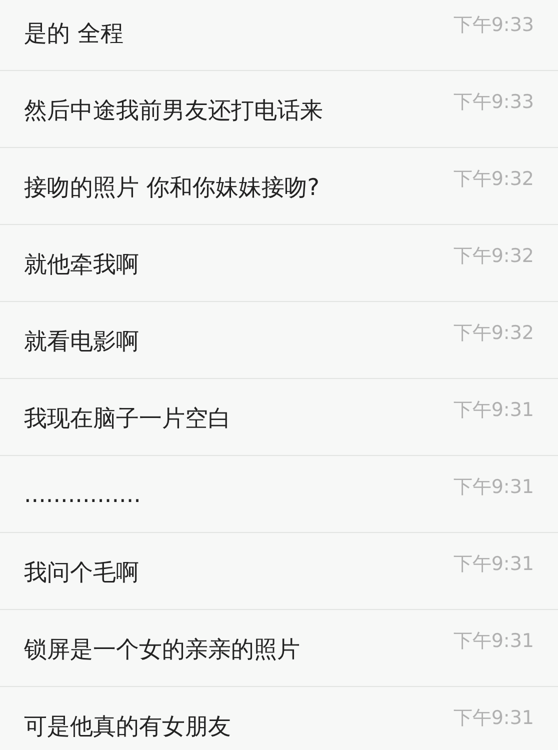 This screenshot has width=558, height=750. What do you see at coordinates (279, 718) in the screenshot?
I see `message-row: 可是他真的有女朋友 下午9:31` at bounding box center [279, 718].